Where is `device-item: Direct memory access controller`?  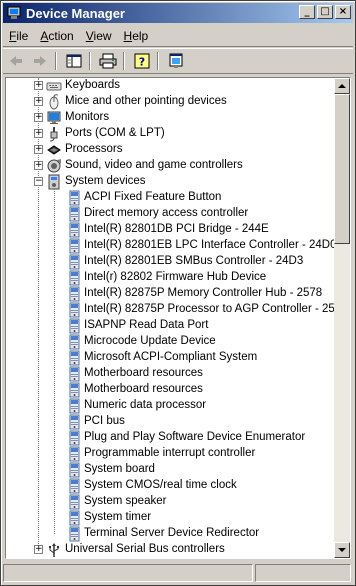 device-item: Direct memory access controller is located at coordinates (170, 214).